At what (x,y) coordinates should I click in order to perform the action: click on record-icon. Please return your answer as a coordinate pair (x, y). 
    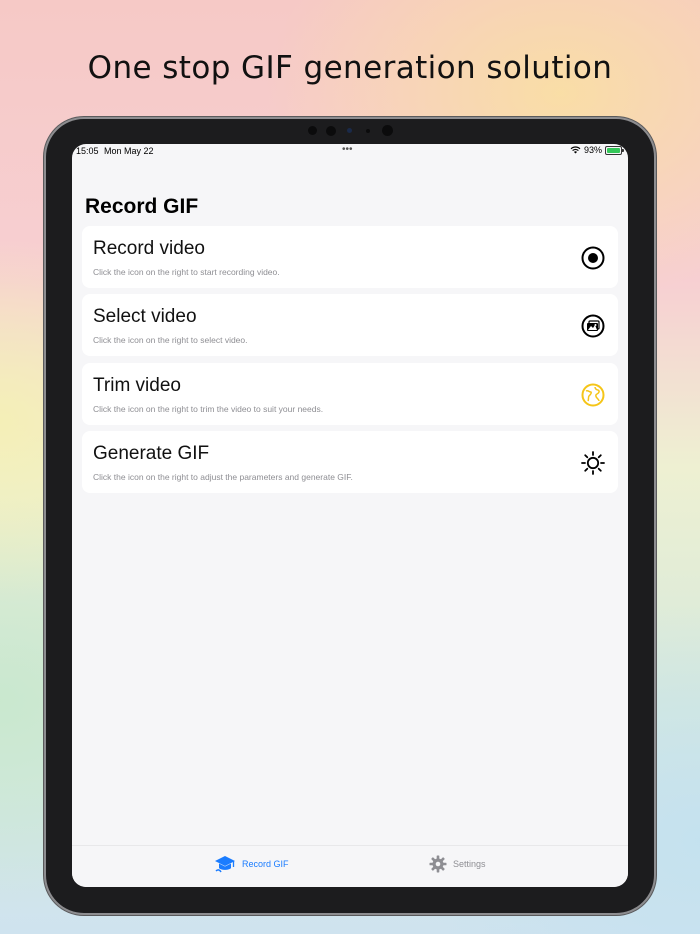
    Looking at the image, I should click on (593, 258).